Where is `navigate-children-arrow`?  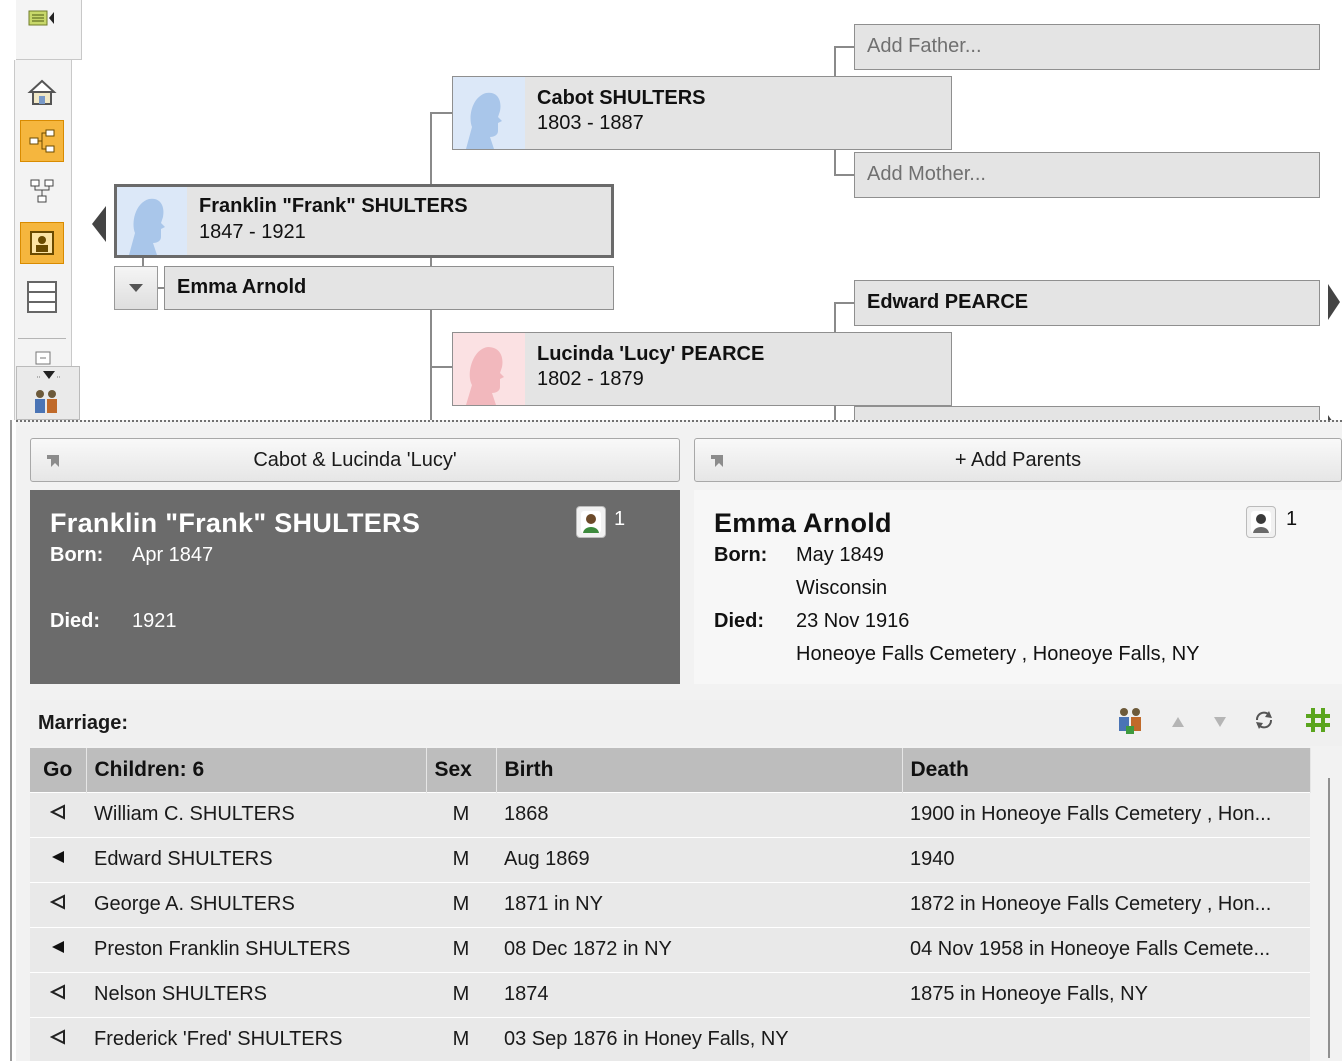 navigate-children-arrow is located at coordinates (99, 227).